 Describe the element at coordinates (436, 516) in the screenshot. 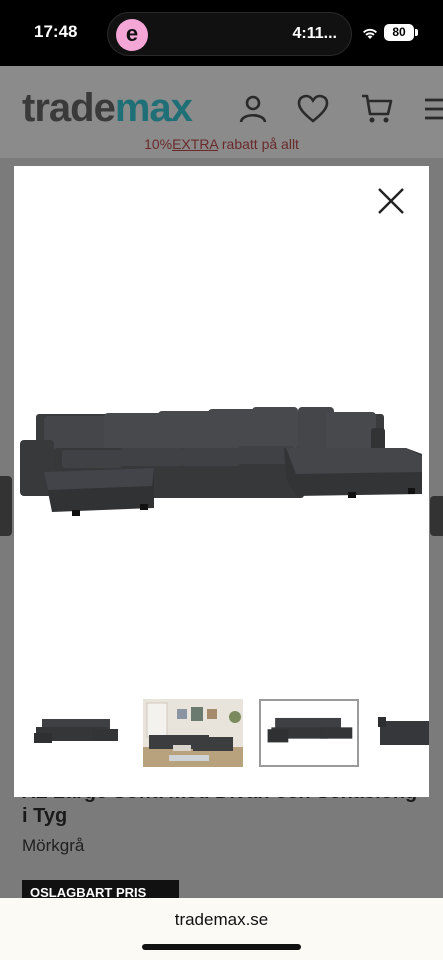

I see `gallery-next-arrow` at that location.